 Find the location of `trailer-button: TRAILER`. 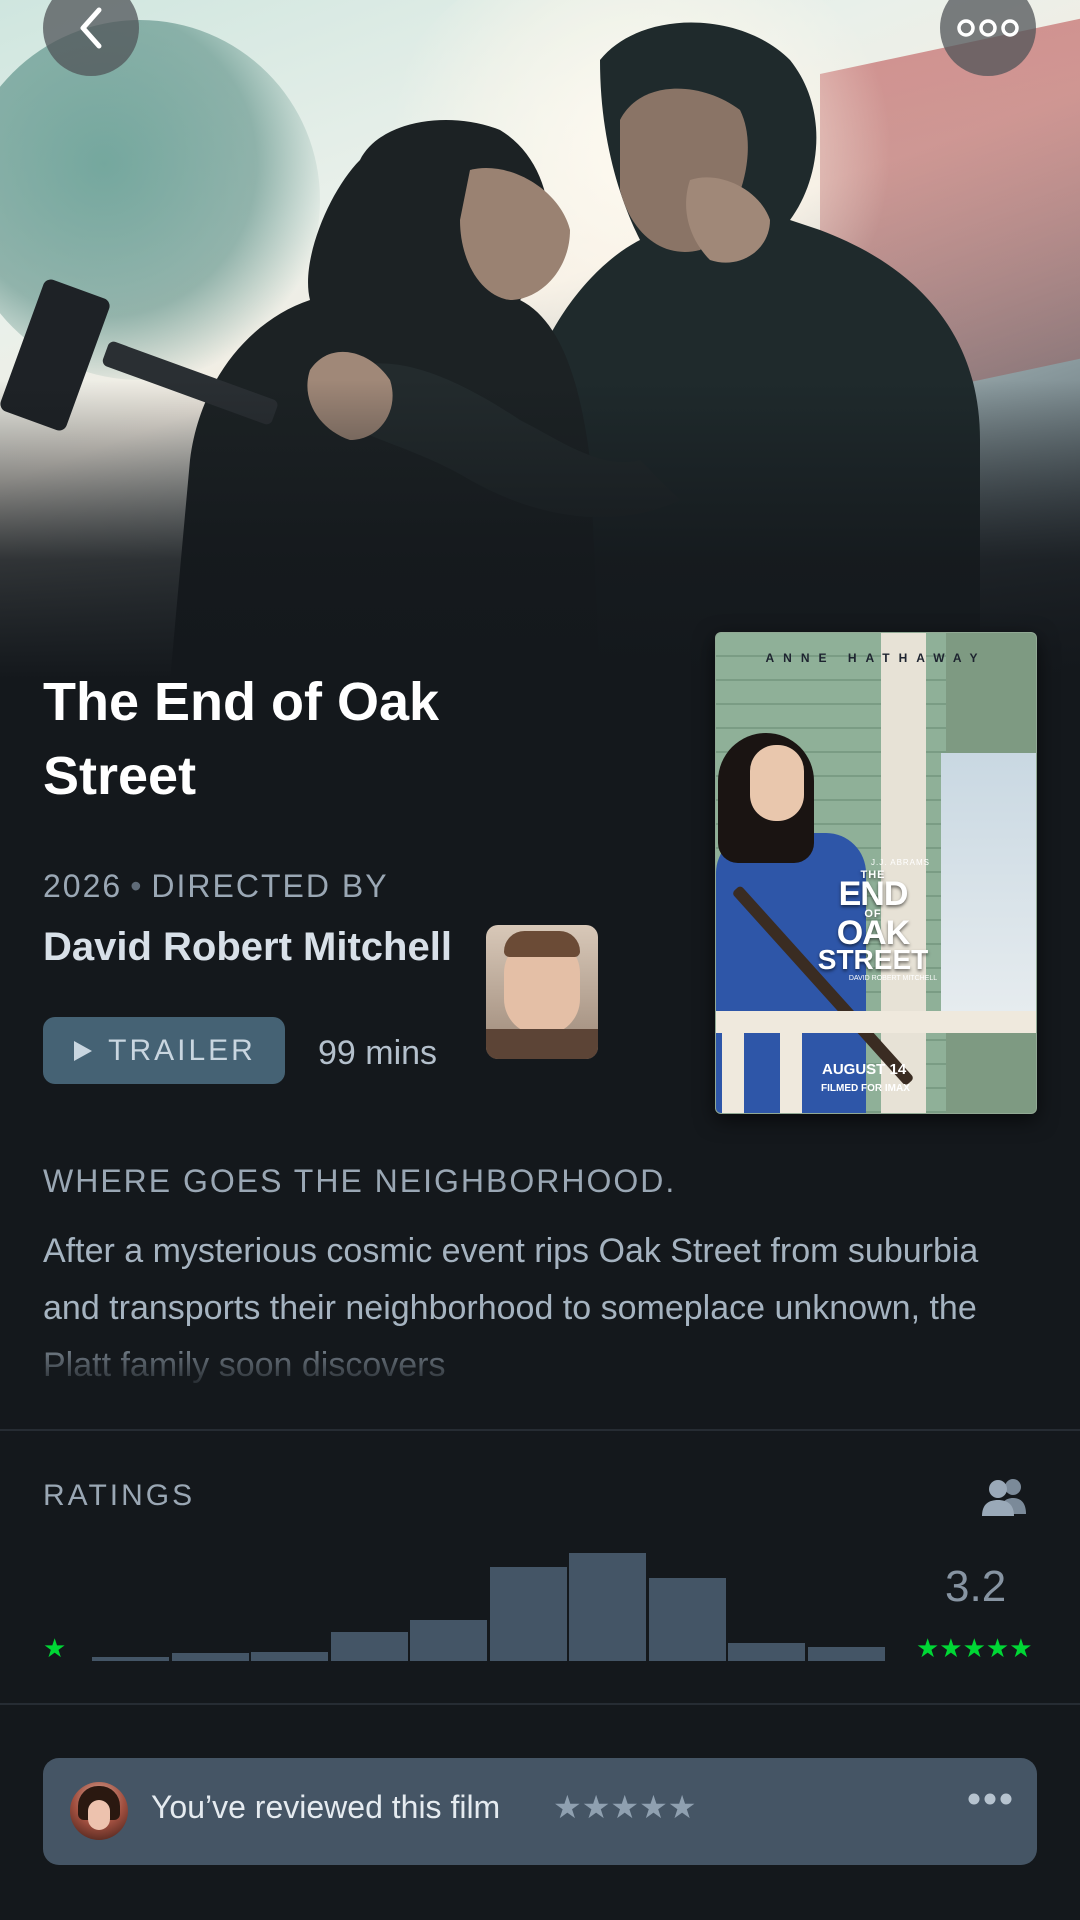

trailer-button: TRAILER is located at coordinates (164, 1050).